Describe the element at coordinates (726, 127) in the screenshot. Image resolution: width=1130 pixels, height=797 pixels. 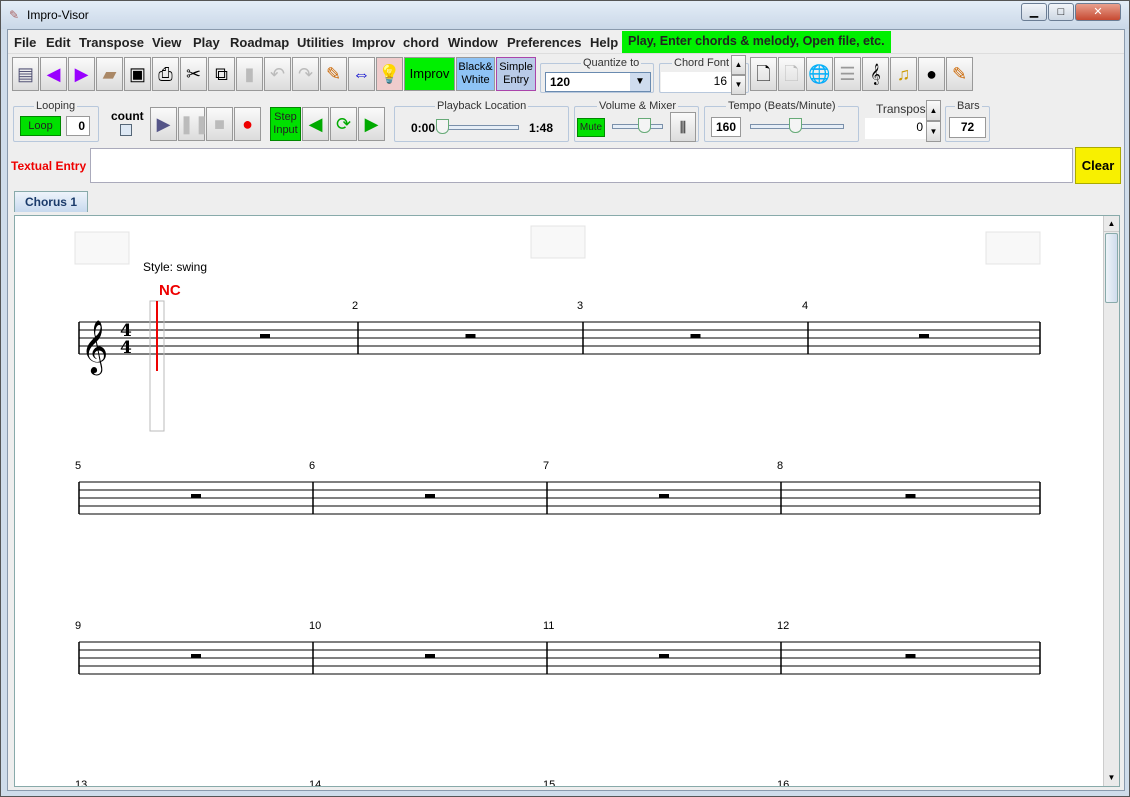
I see `tempo-field: 160` at that location.